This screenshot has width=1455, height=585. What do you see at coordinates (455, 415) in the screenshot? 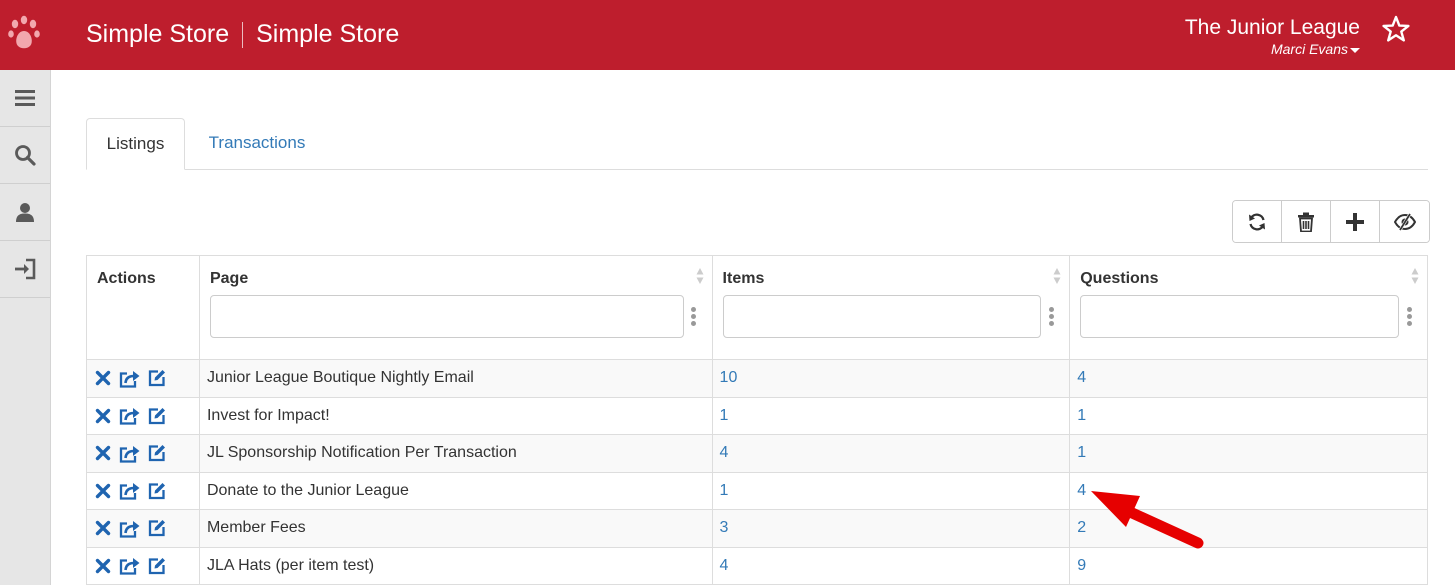
I see `page-cell: Invest for Impact!` at bounding box center [455, 415].